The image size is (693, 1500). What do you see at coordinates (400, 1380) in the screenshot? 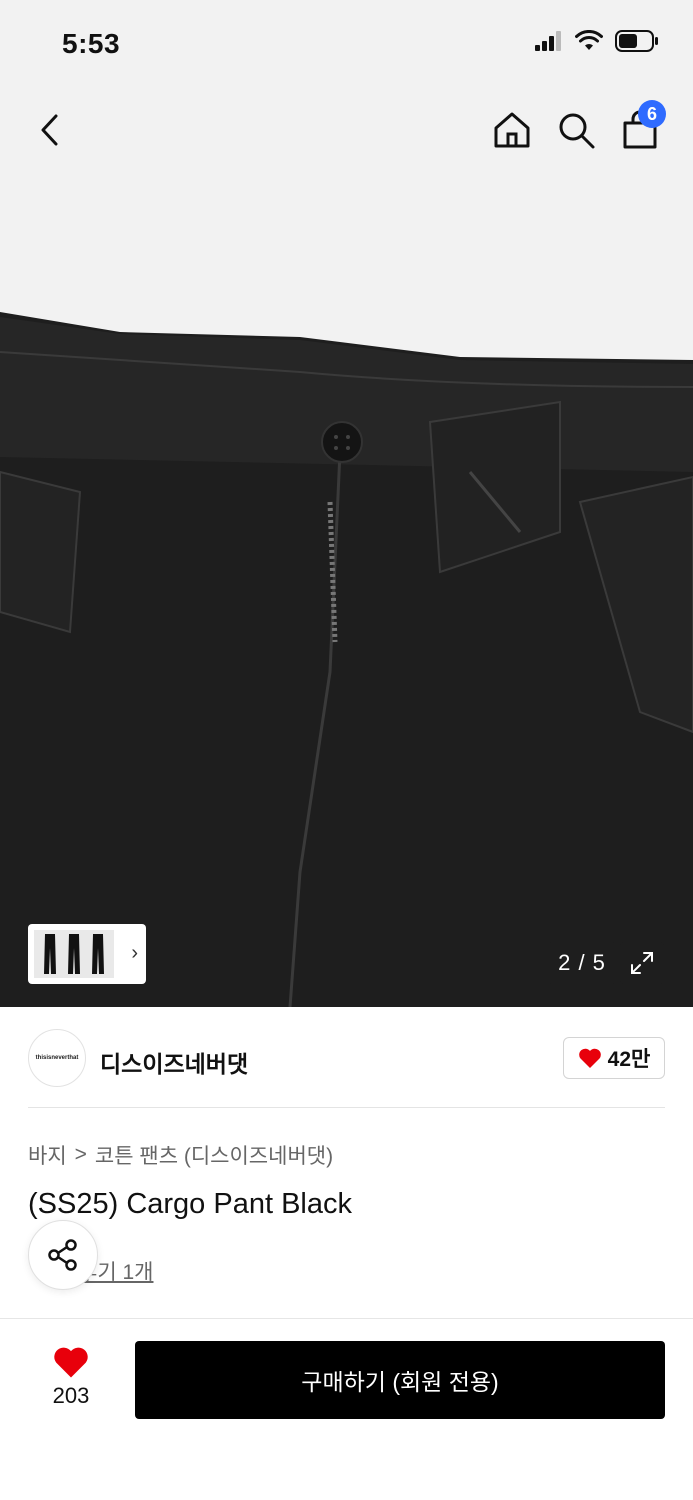
I see `buy-button: 구매하기 (회원 전용)` at bounding box center [400, 1380].